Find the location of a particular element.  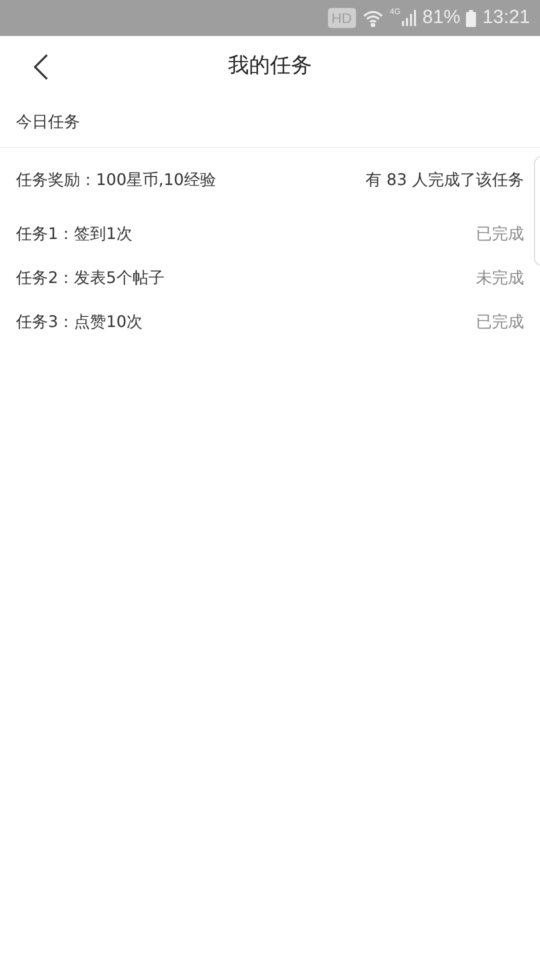

completion-count: 有 83 人完成了该任务 is located at coordinates (444, 180).